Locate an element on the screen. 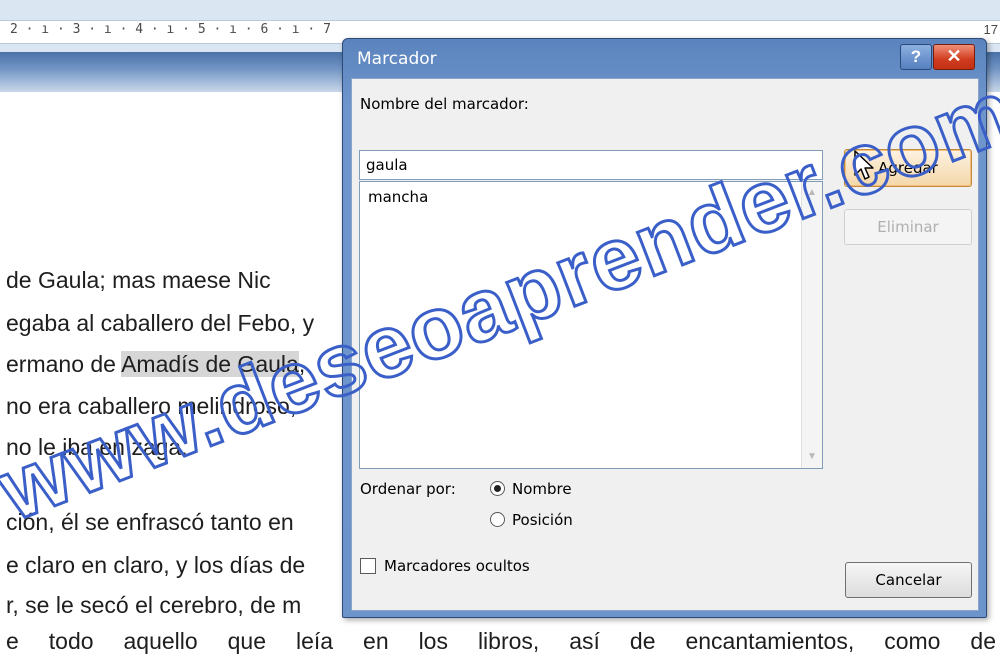  radio-selected-dot is located at coordinates (497, 488).